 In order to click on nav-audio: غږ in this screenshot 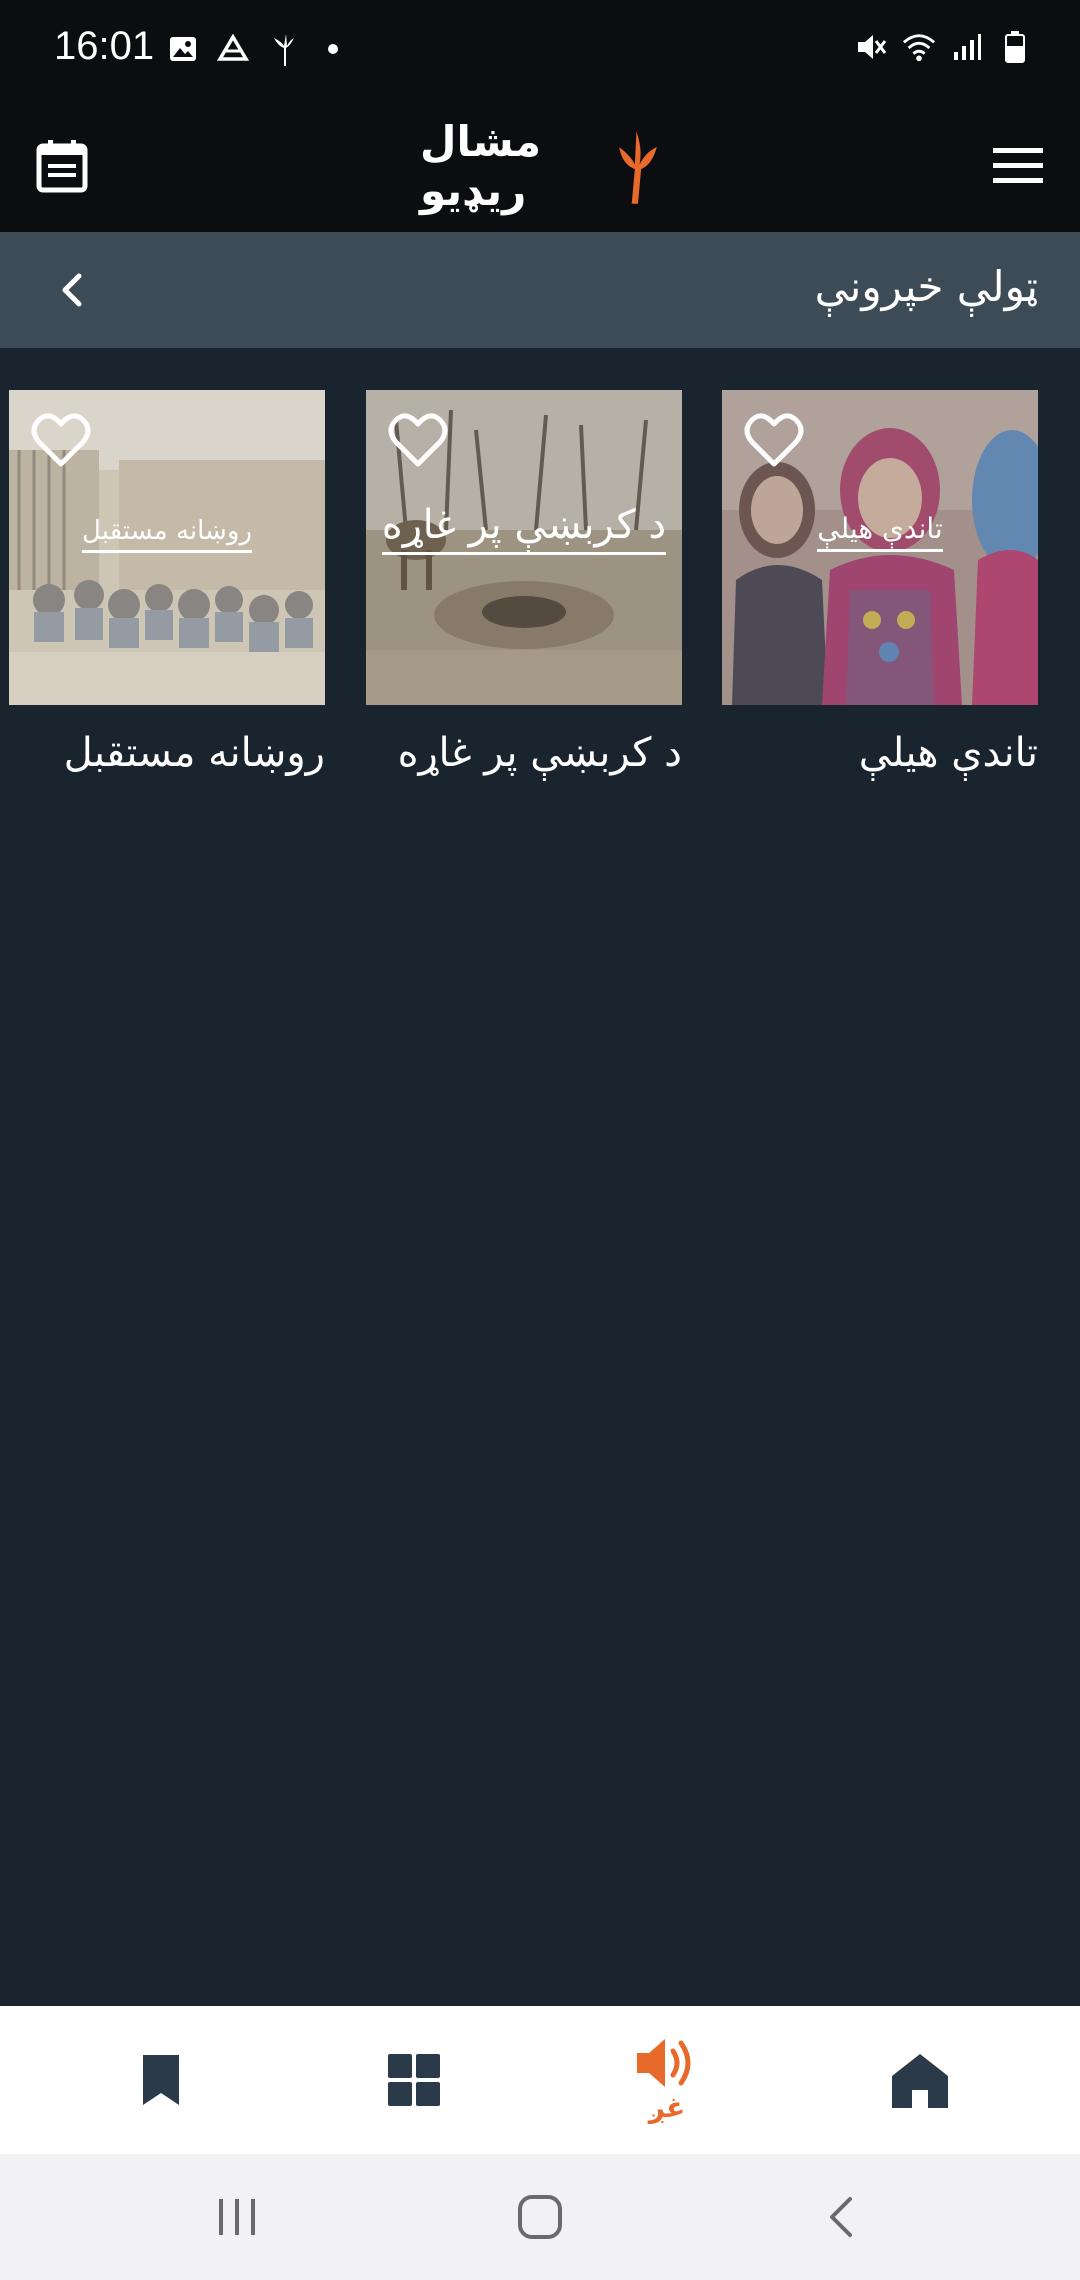, I will do `click(667, 2080)`.